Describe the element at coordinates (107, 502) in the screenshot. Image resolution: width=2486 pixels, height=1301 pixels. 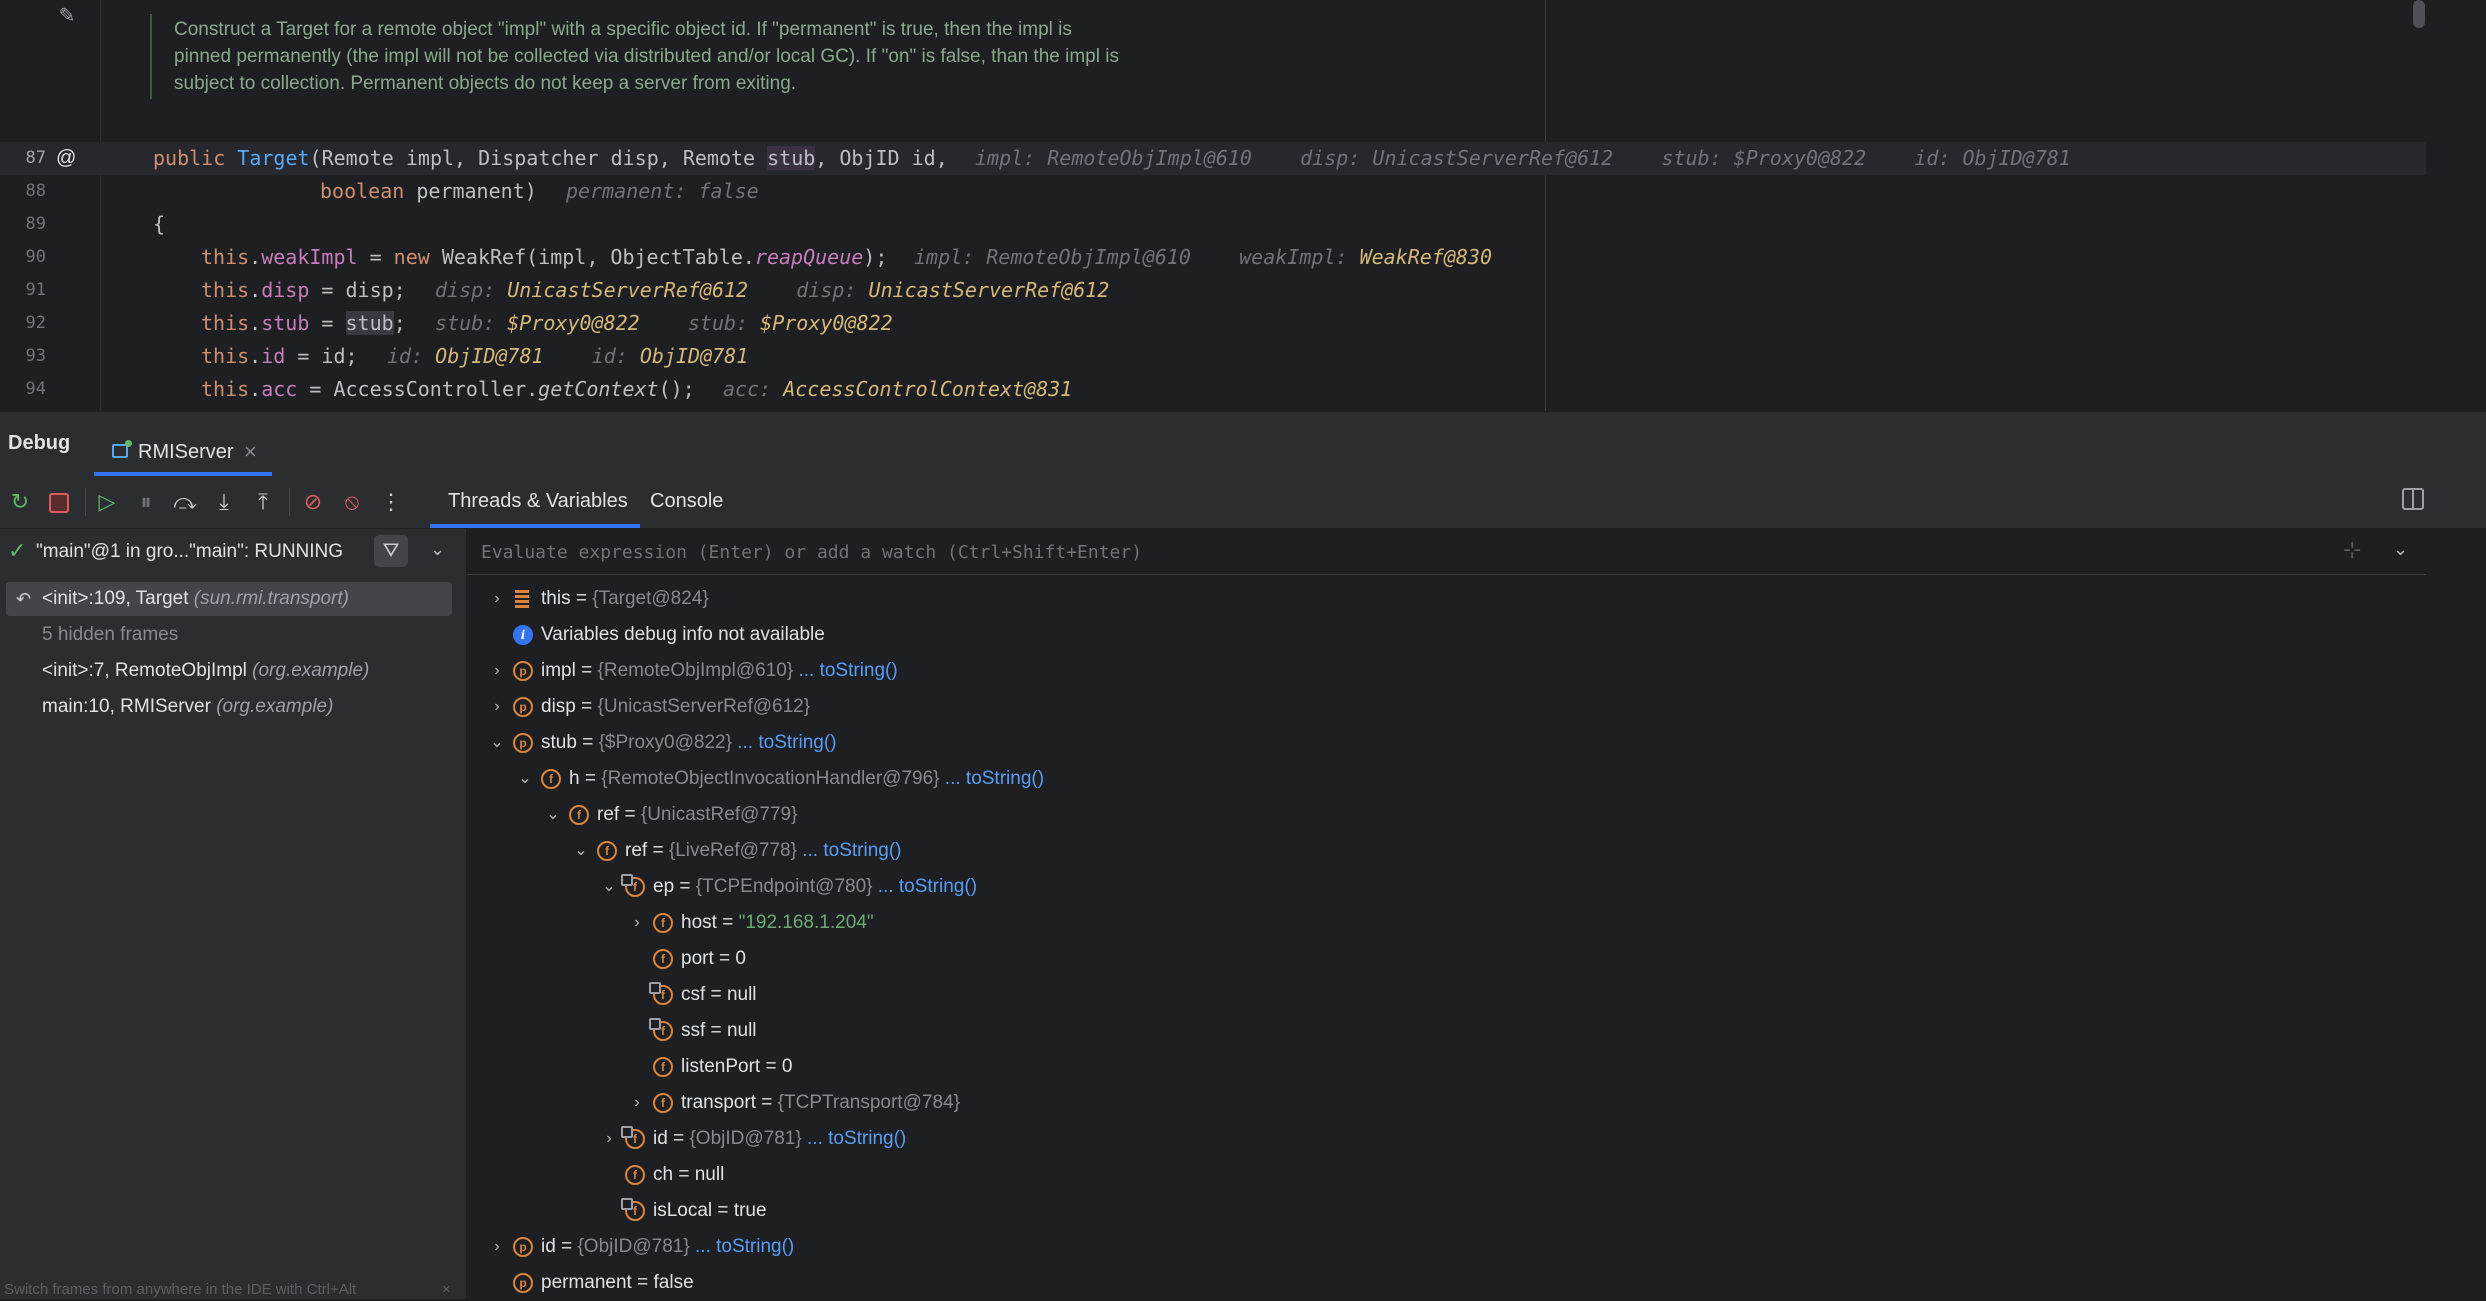
I see `resume-icon: ▷` at that location.